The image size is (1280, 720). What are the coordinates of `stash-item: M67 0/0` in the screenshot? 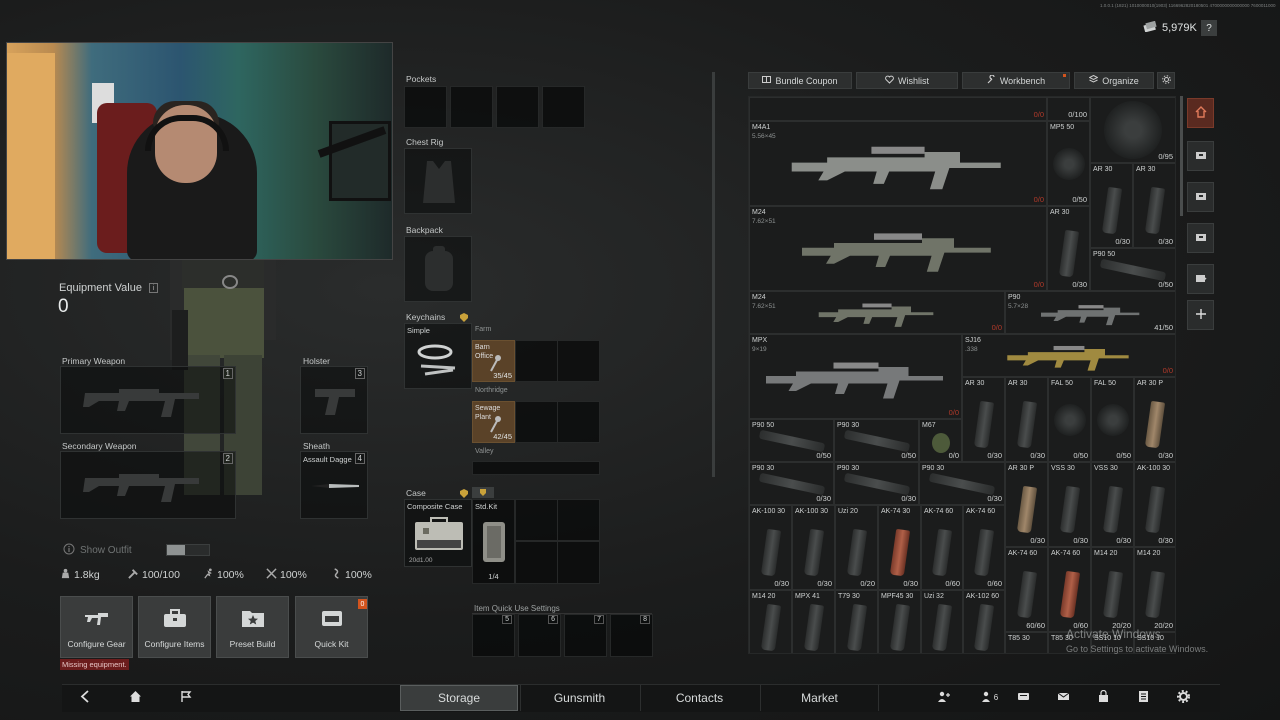 It's located at (940, 440).